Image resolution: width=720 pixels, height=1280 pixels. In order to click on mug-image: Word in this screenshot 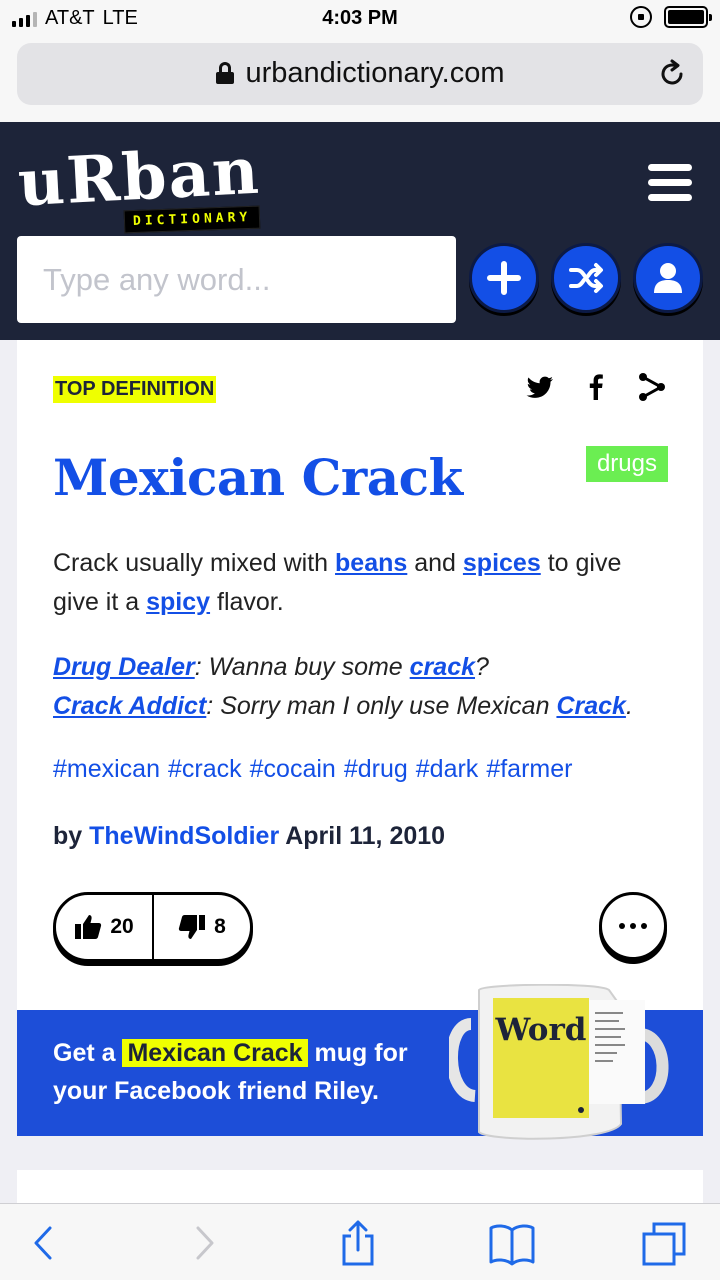, I will do `click(559, 1062)`.